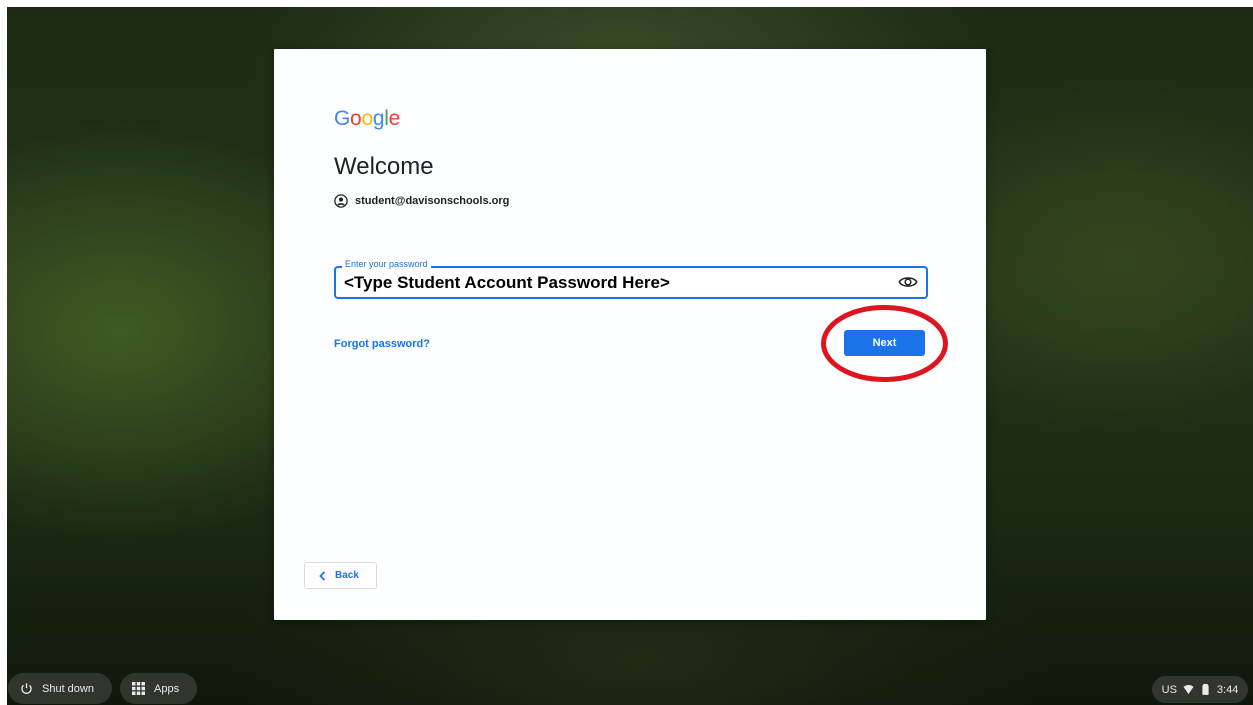 This screenshot has height=705, width=1253. What do you see at coordinates (1200, 689) in the screenshot?
I see `status-tray: US 3:44` at bounding box center [1200, 689].